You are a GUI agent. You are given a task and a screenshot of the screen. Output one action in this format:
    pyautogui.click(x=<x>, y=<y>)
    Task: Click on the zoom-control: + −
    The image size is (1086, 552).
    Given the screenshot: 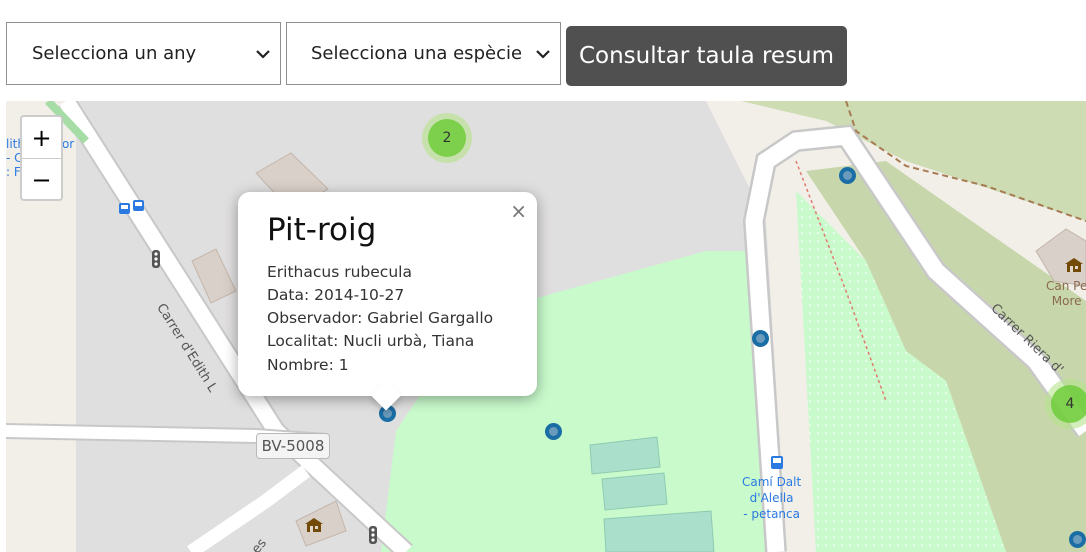 What is the action you would take?
    pyautogui.click(x=41, y=158)
    